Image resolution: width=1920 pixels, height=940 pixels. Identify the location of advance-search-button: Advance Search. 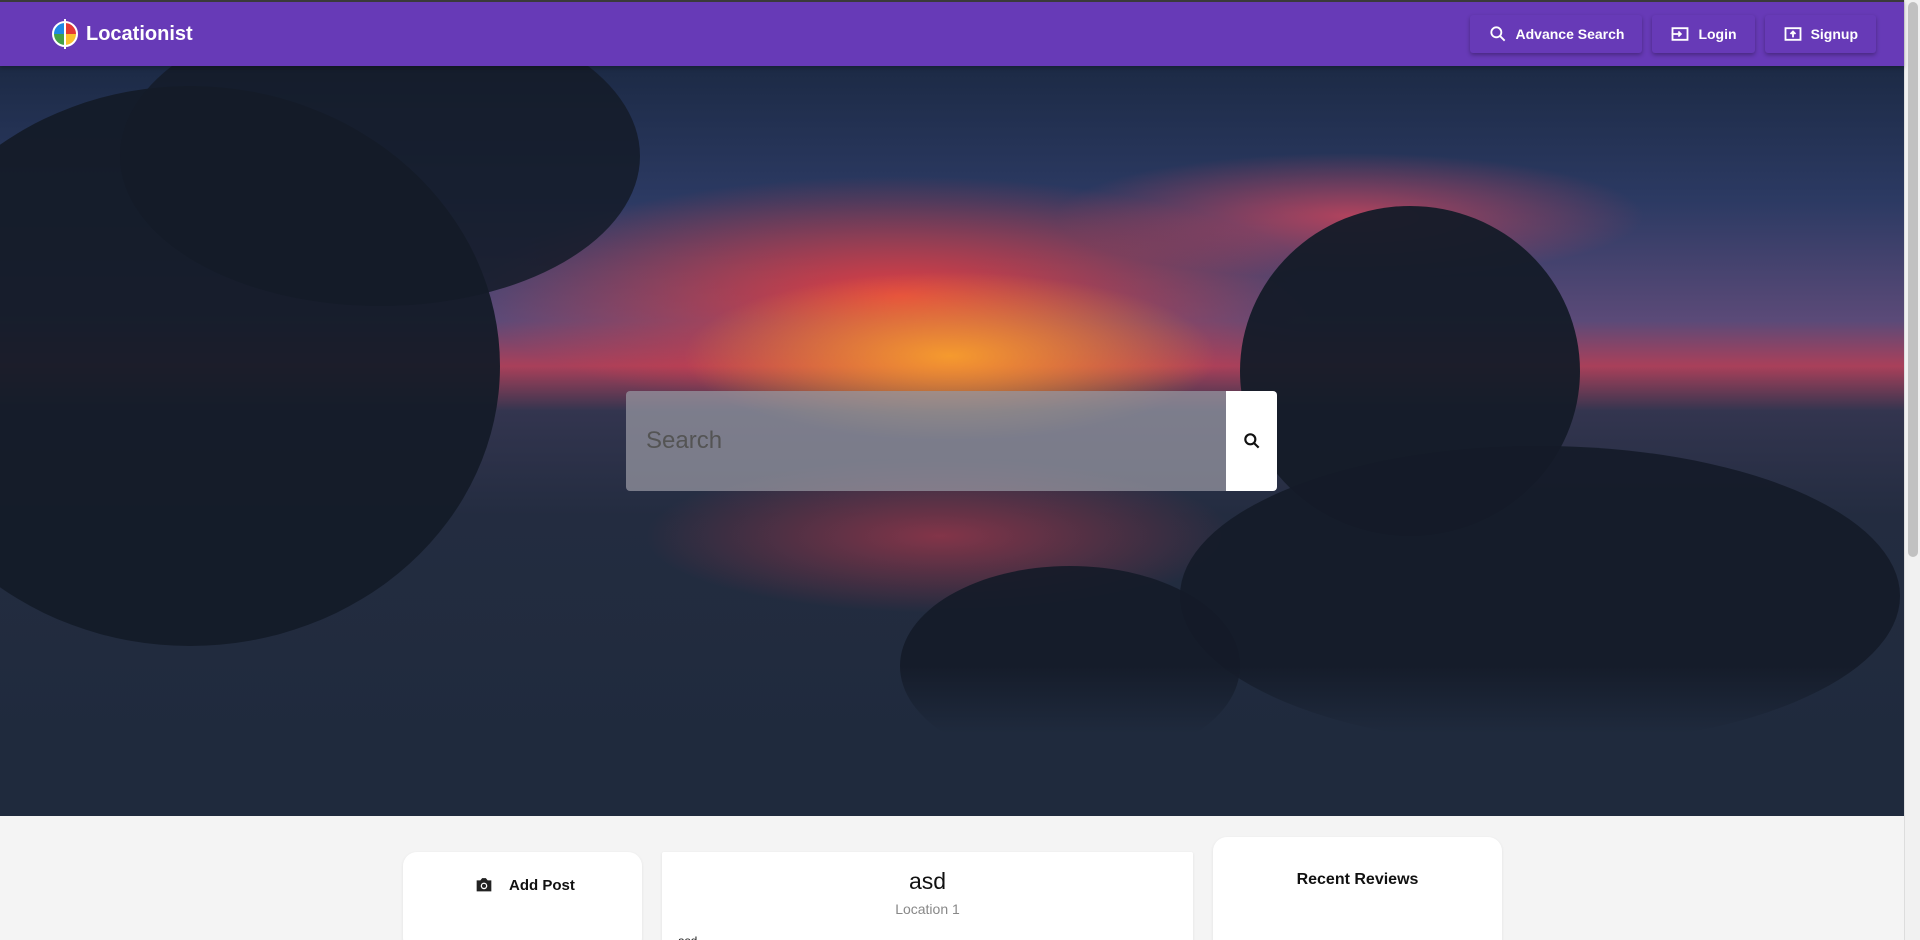
(1556, 34).